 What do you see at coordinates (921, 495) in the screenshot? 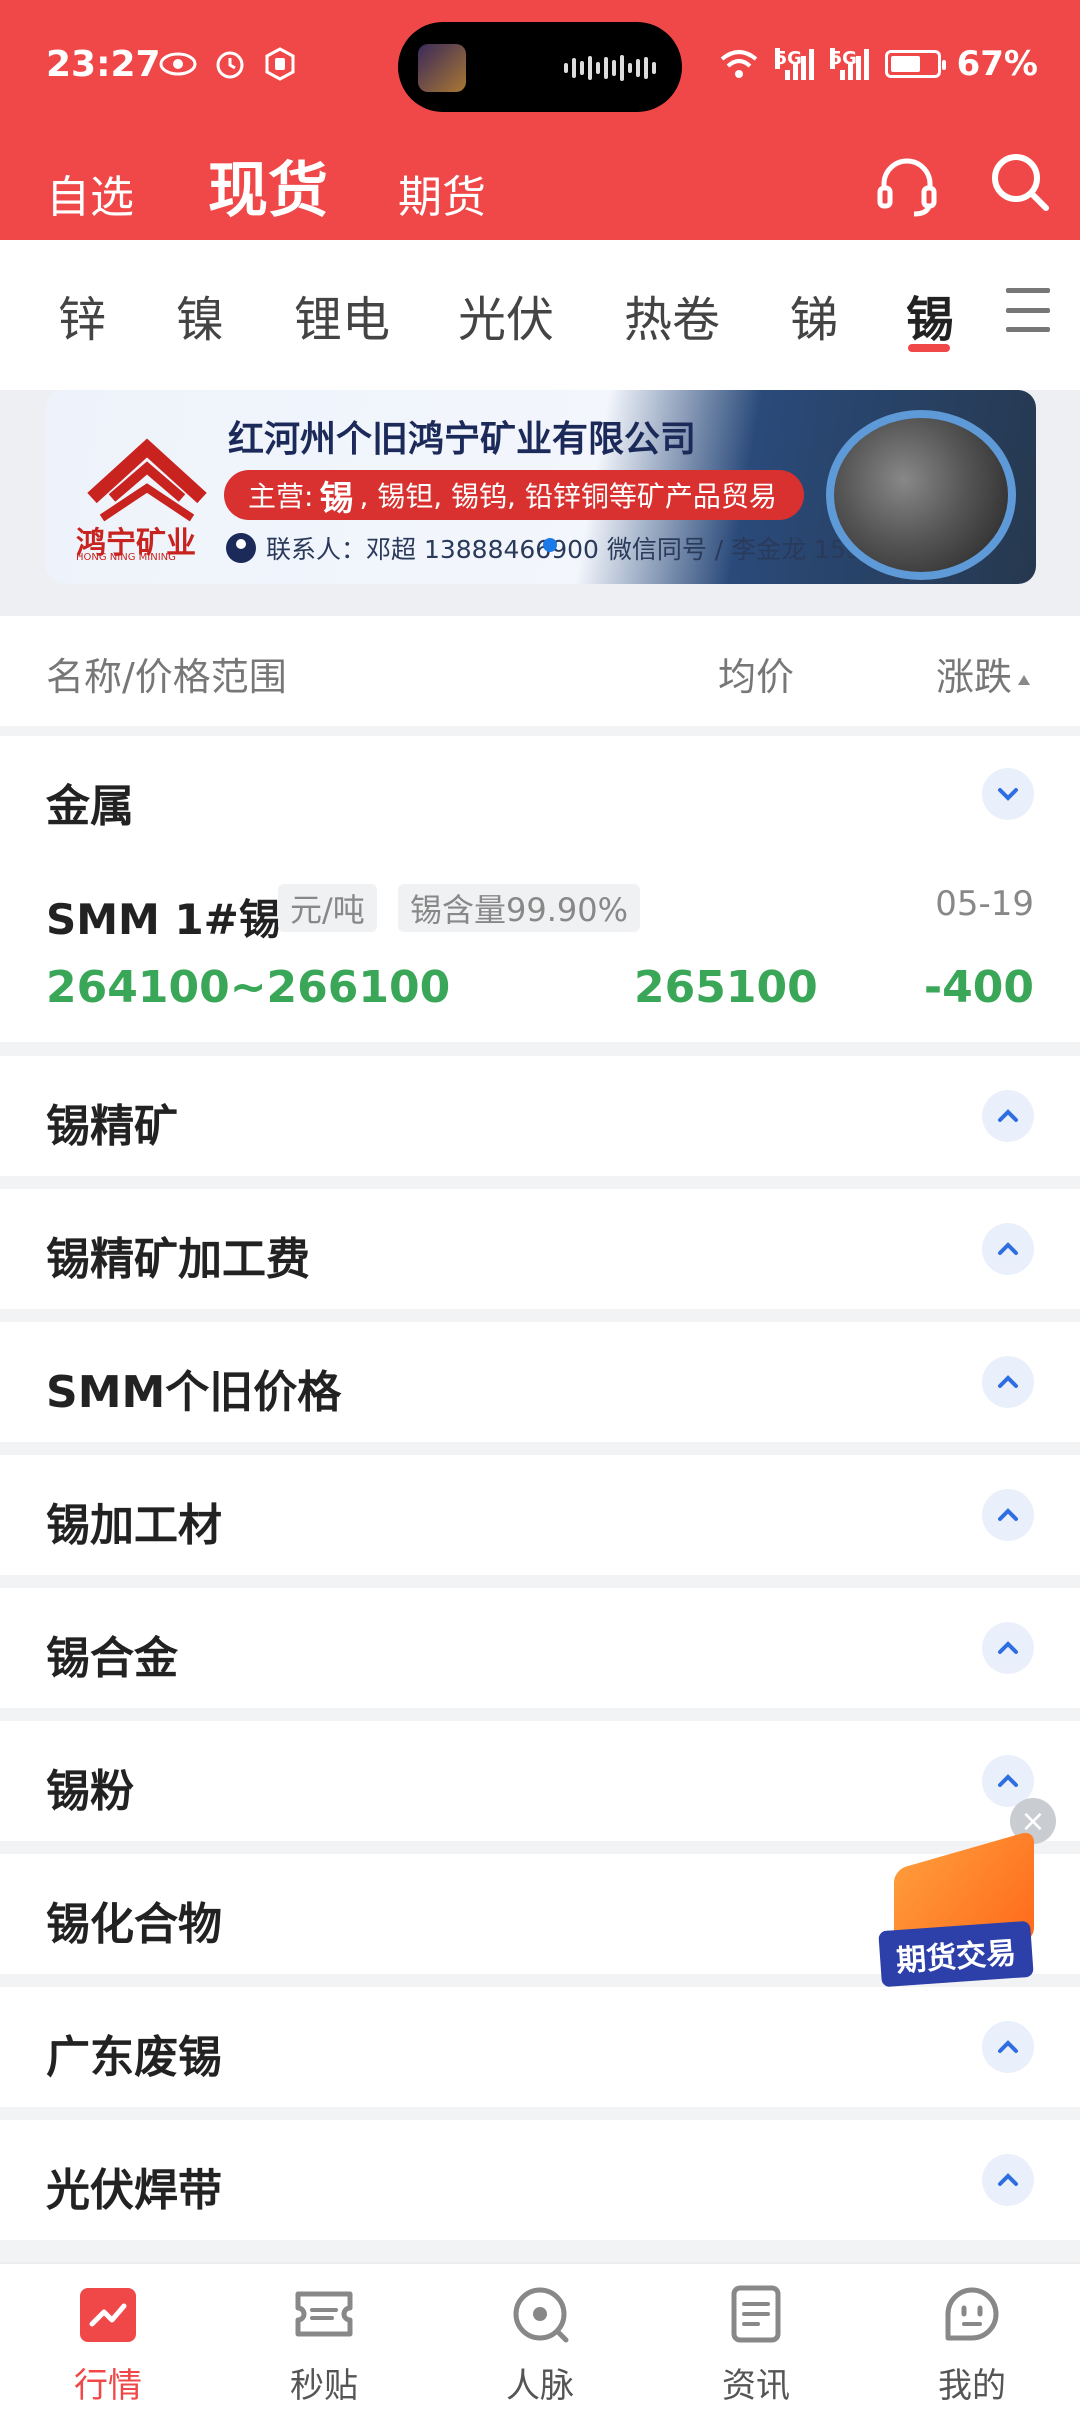
I see `tin-ore-image` at bounding box center [921, 495].